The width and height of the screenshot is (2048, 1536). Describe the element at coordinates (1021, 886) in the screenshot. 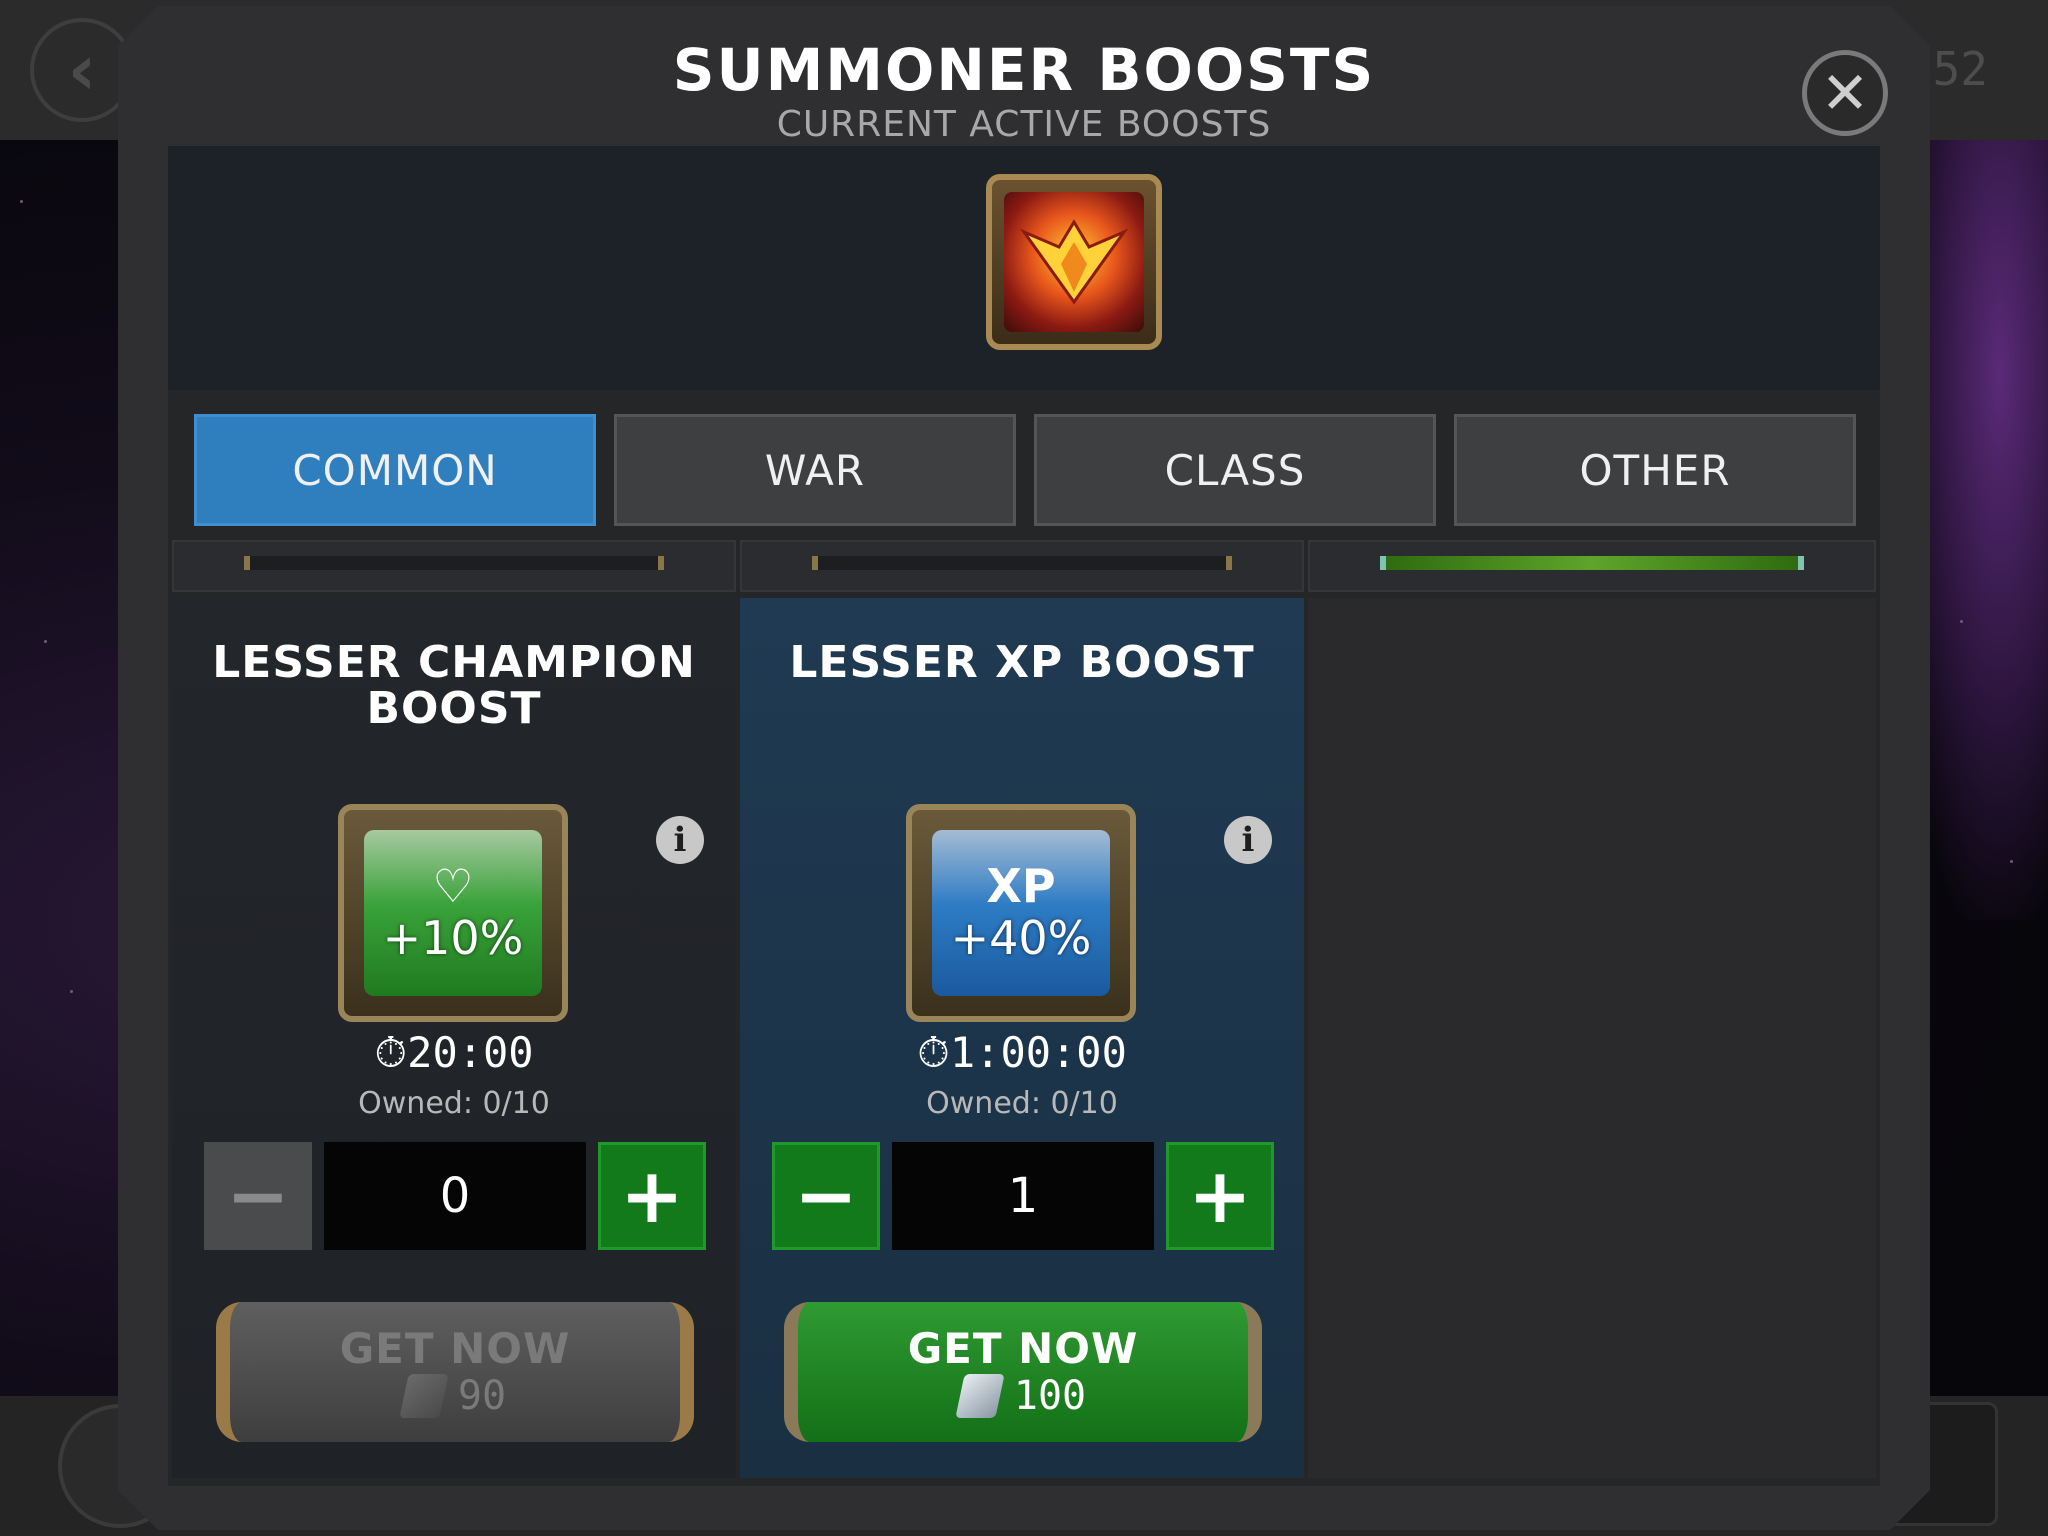

I see `xp-label: XP` at that location.